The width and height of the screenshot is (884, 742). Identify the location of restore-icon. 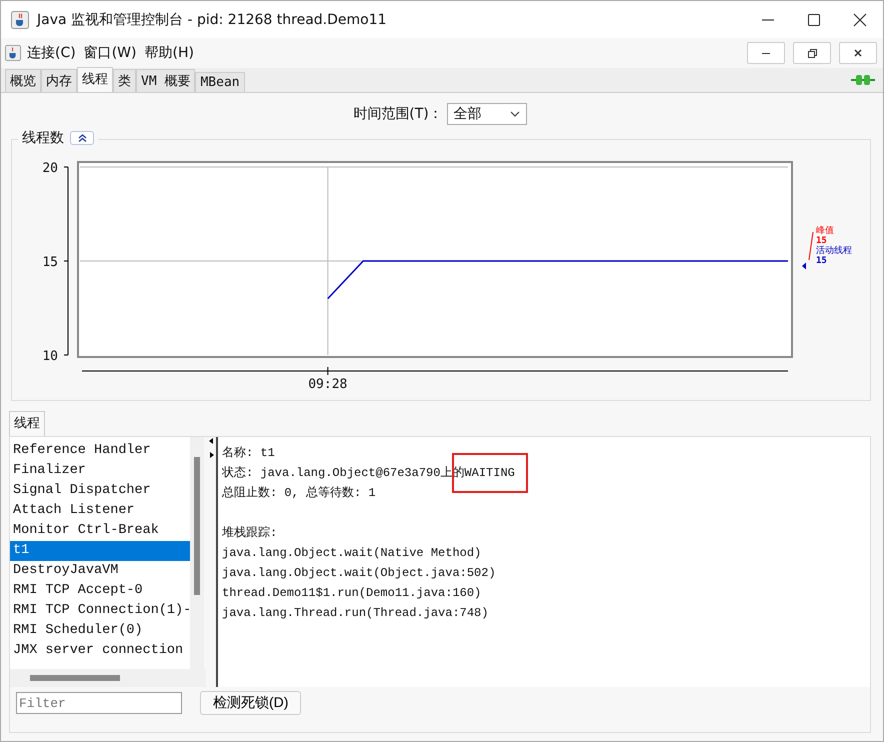
(812, 53).